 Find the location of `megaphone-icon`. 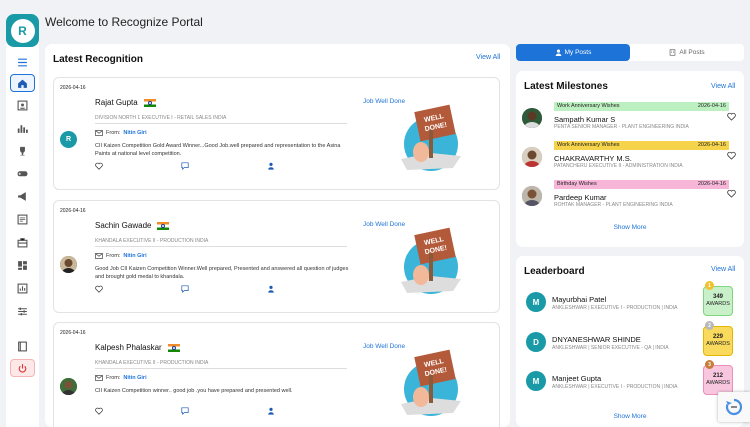

megaphone-icon is located at coordinates (22, 196).